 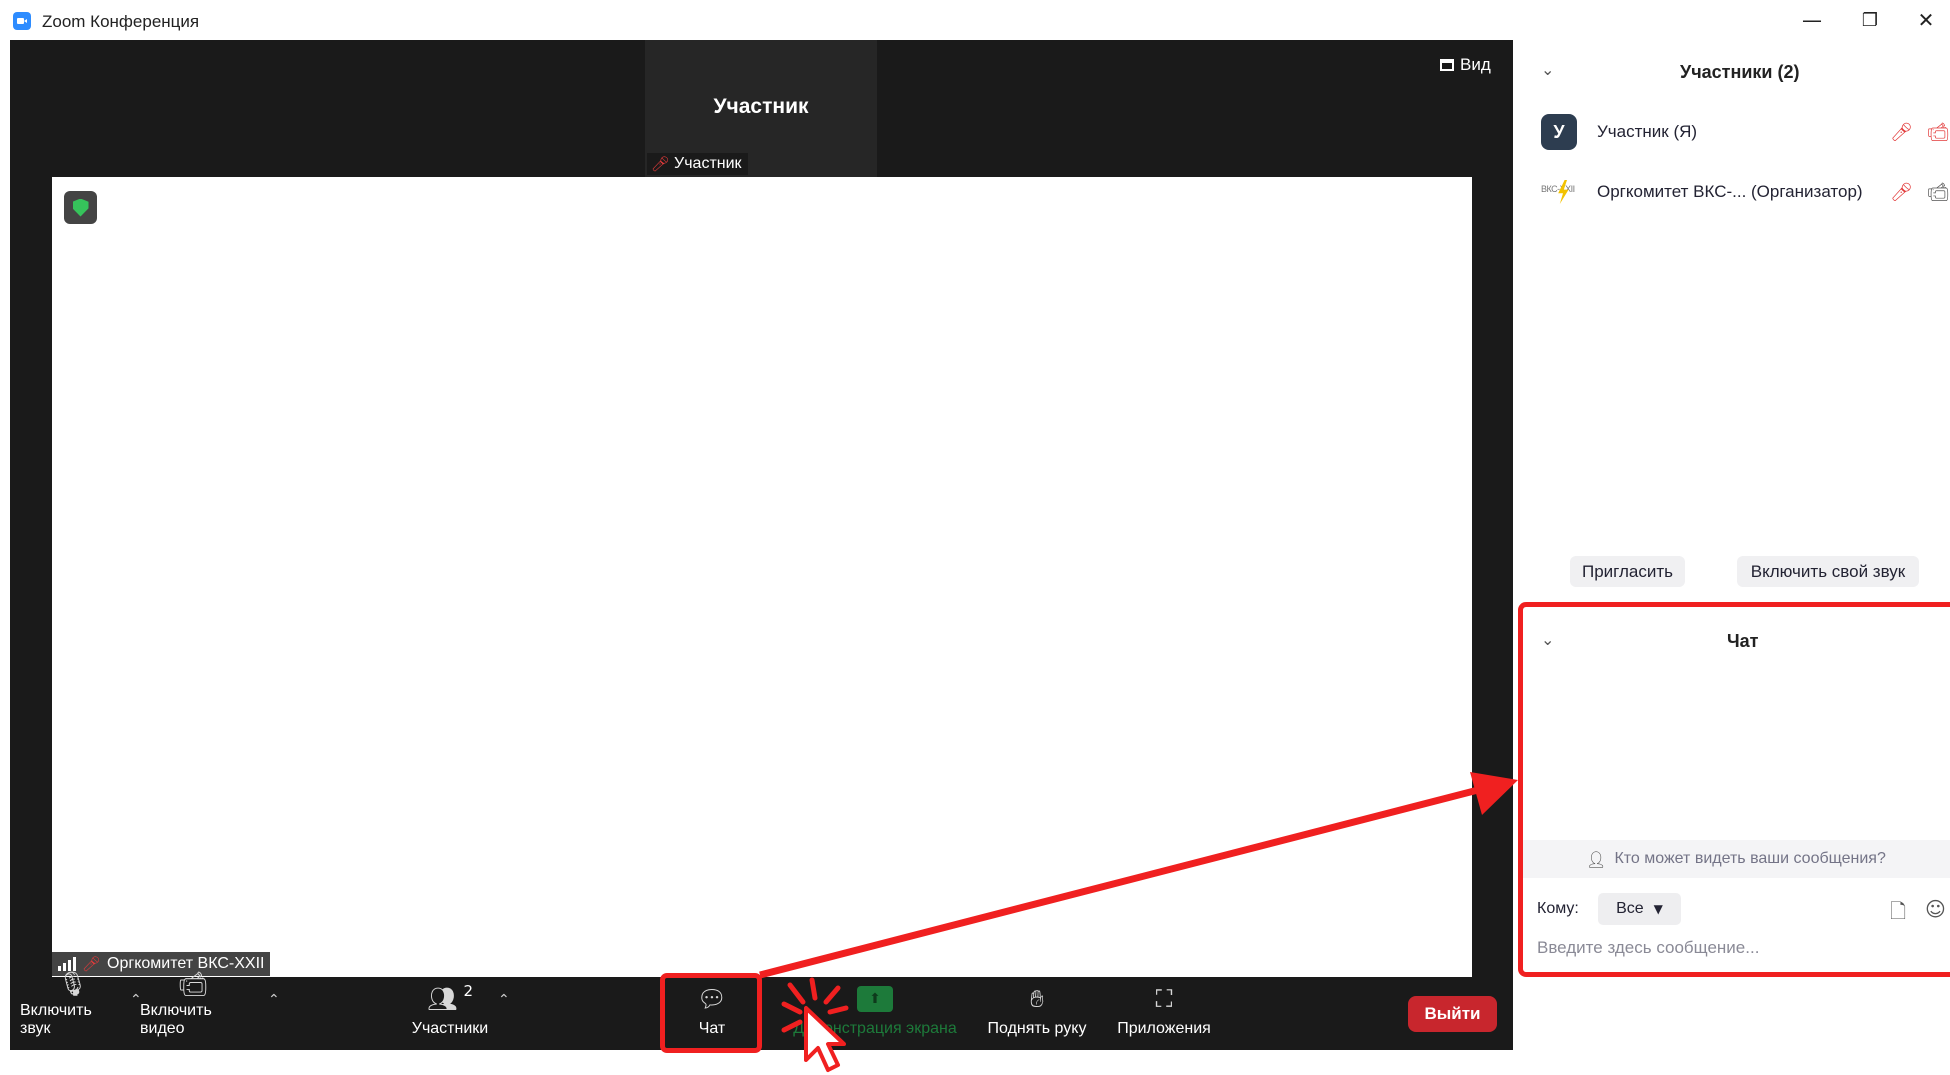 I want to click on grid-view-icon, so click(x=1447, y=65).